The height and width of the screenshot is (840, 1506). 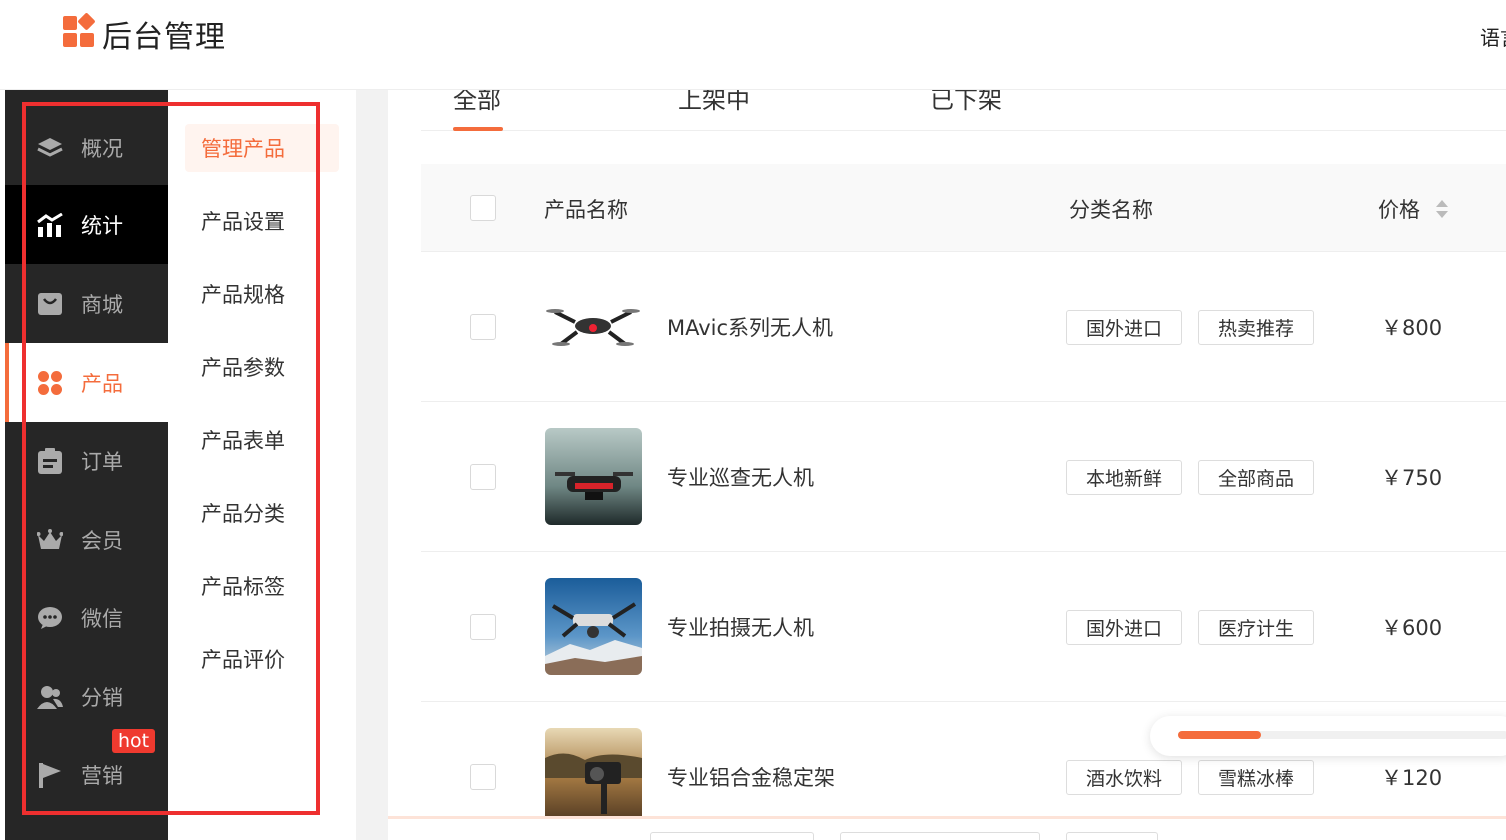 What do you see at coordinates (478, 129) in the screenshot?
I see `active-tab-indicator` at bounding box center [478, 129].